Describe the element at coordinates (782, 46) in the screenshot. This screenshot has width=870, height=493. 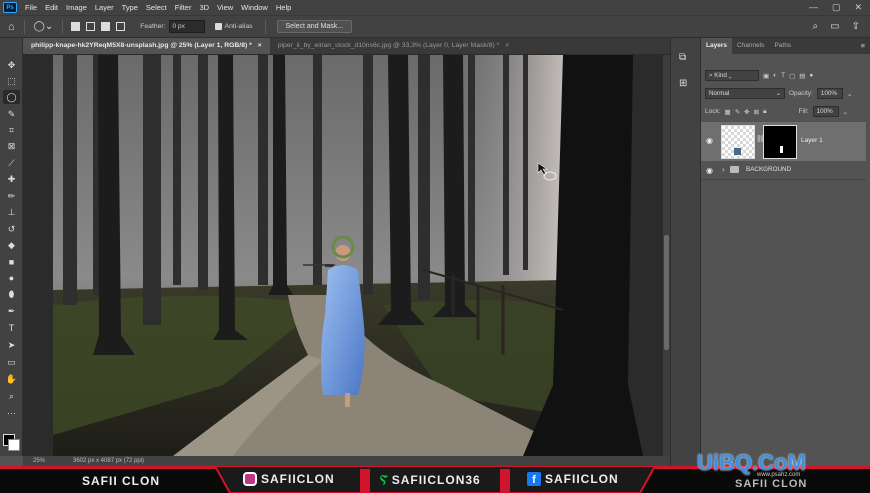
I see `tab-paths: Paths` at that location.